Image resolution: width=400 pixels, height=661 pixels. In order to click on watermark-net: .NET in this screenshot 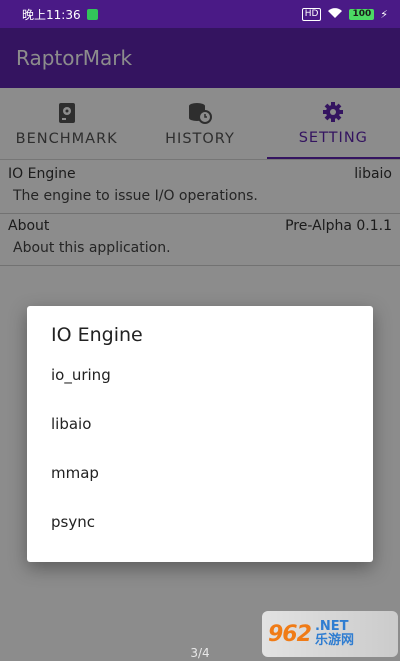, I will do `click(331, 626)`.